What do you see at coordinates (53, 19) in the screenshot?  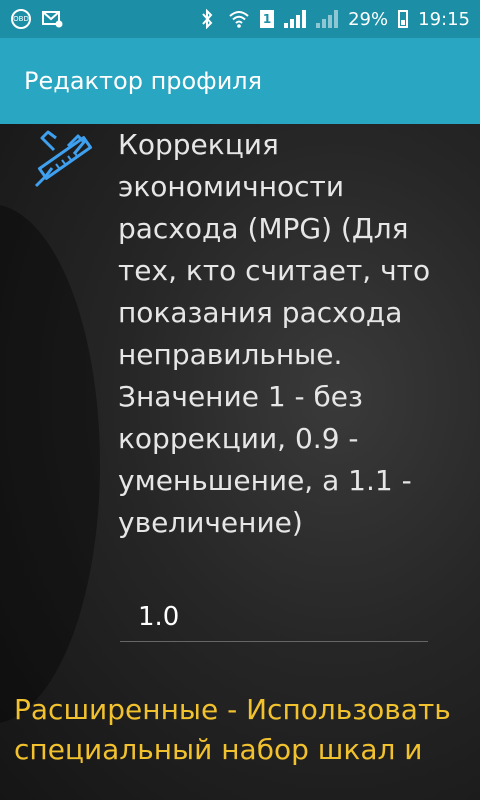 I see `mail-icon` at bounding box center [53, 19].